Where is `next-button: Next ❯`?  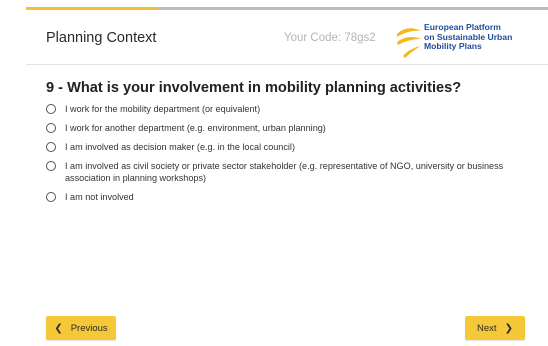
next-button: Next ❯ is located at coordinates (495, 328).